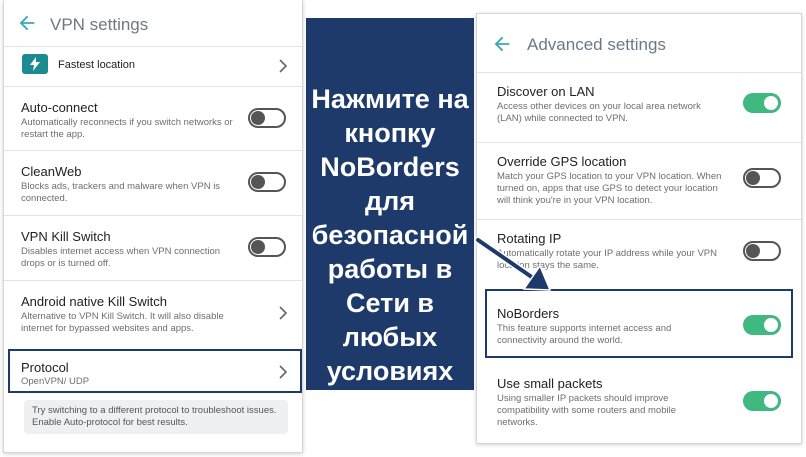 The image size is (806, 457). I want to click on lightning-icon, so click(35, 64).